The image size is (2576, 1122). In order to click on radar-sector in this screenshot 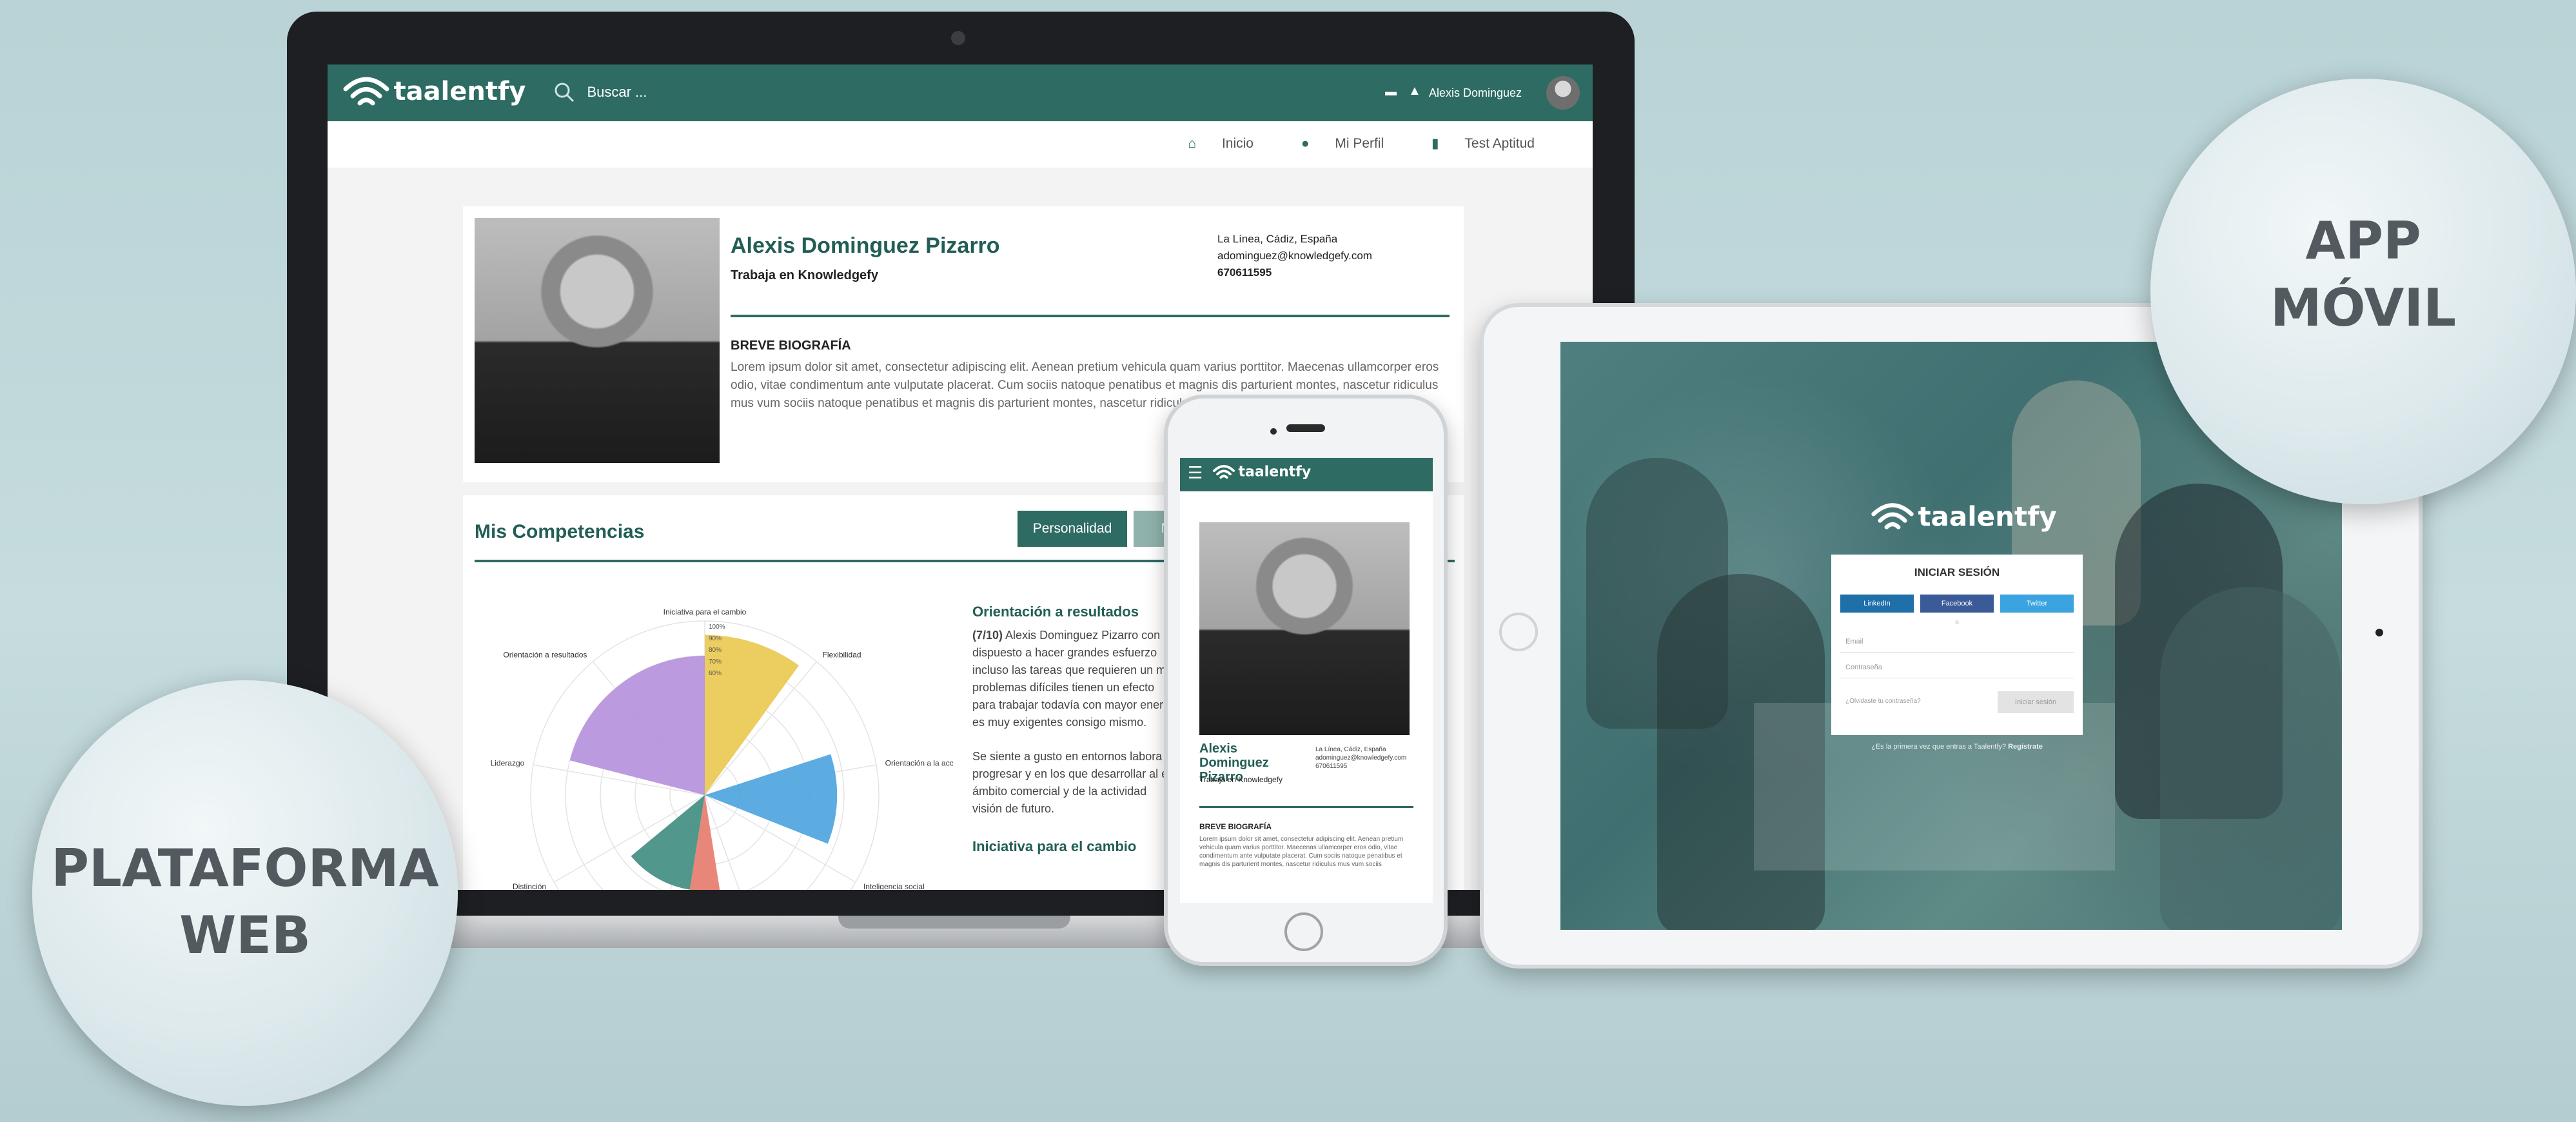, I will do `click(637, 725)`.